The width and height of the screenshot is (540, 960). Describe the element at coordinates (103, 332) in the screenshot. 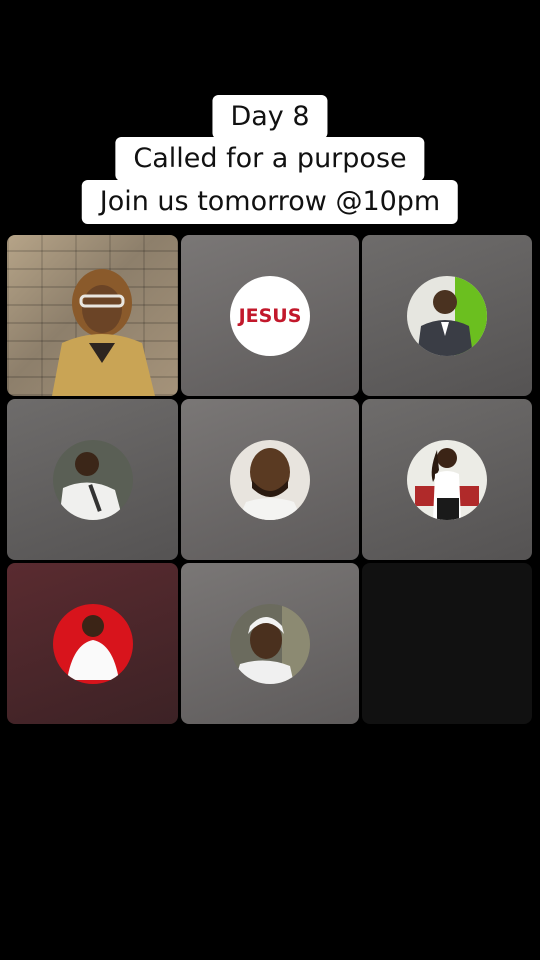

I see `presenter-video-frame` at that location.